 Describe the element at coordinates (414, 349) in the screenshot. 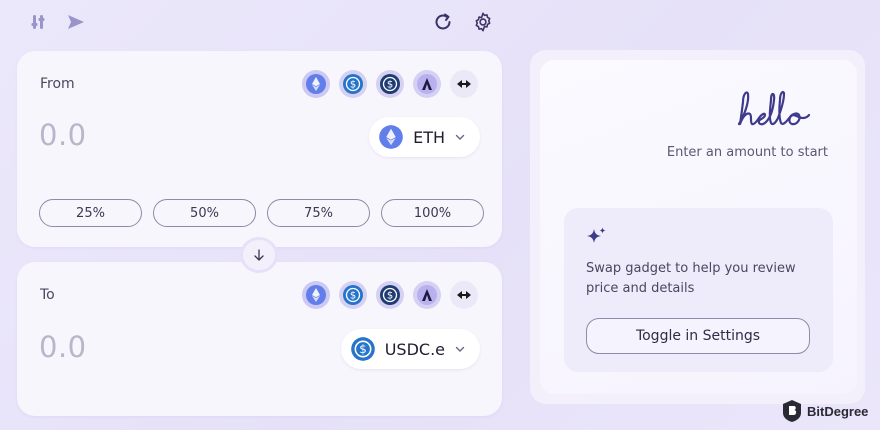

I see `to-token-symbol: USDC.e` at that location.